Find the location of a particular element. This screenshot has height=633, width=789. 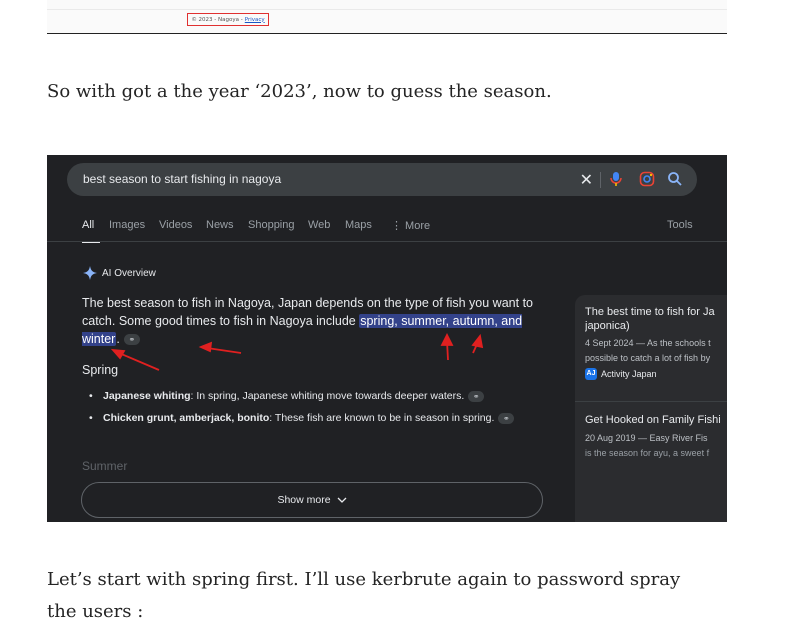

footer-divider is located at coordinates (387, 33).